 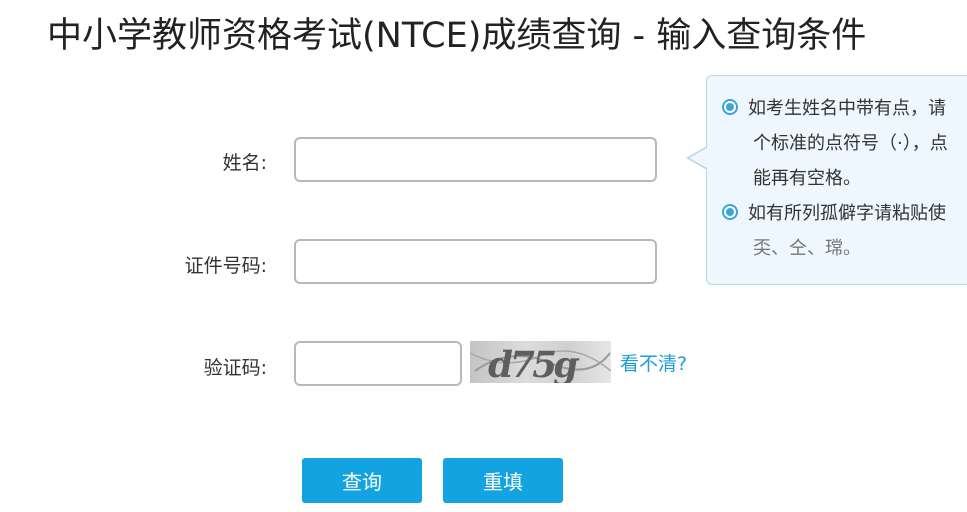 I want to click on captcha-graphic: d75g, so click(x=540, y=363).